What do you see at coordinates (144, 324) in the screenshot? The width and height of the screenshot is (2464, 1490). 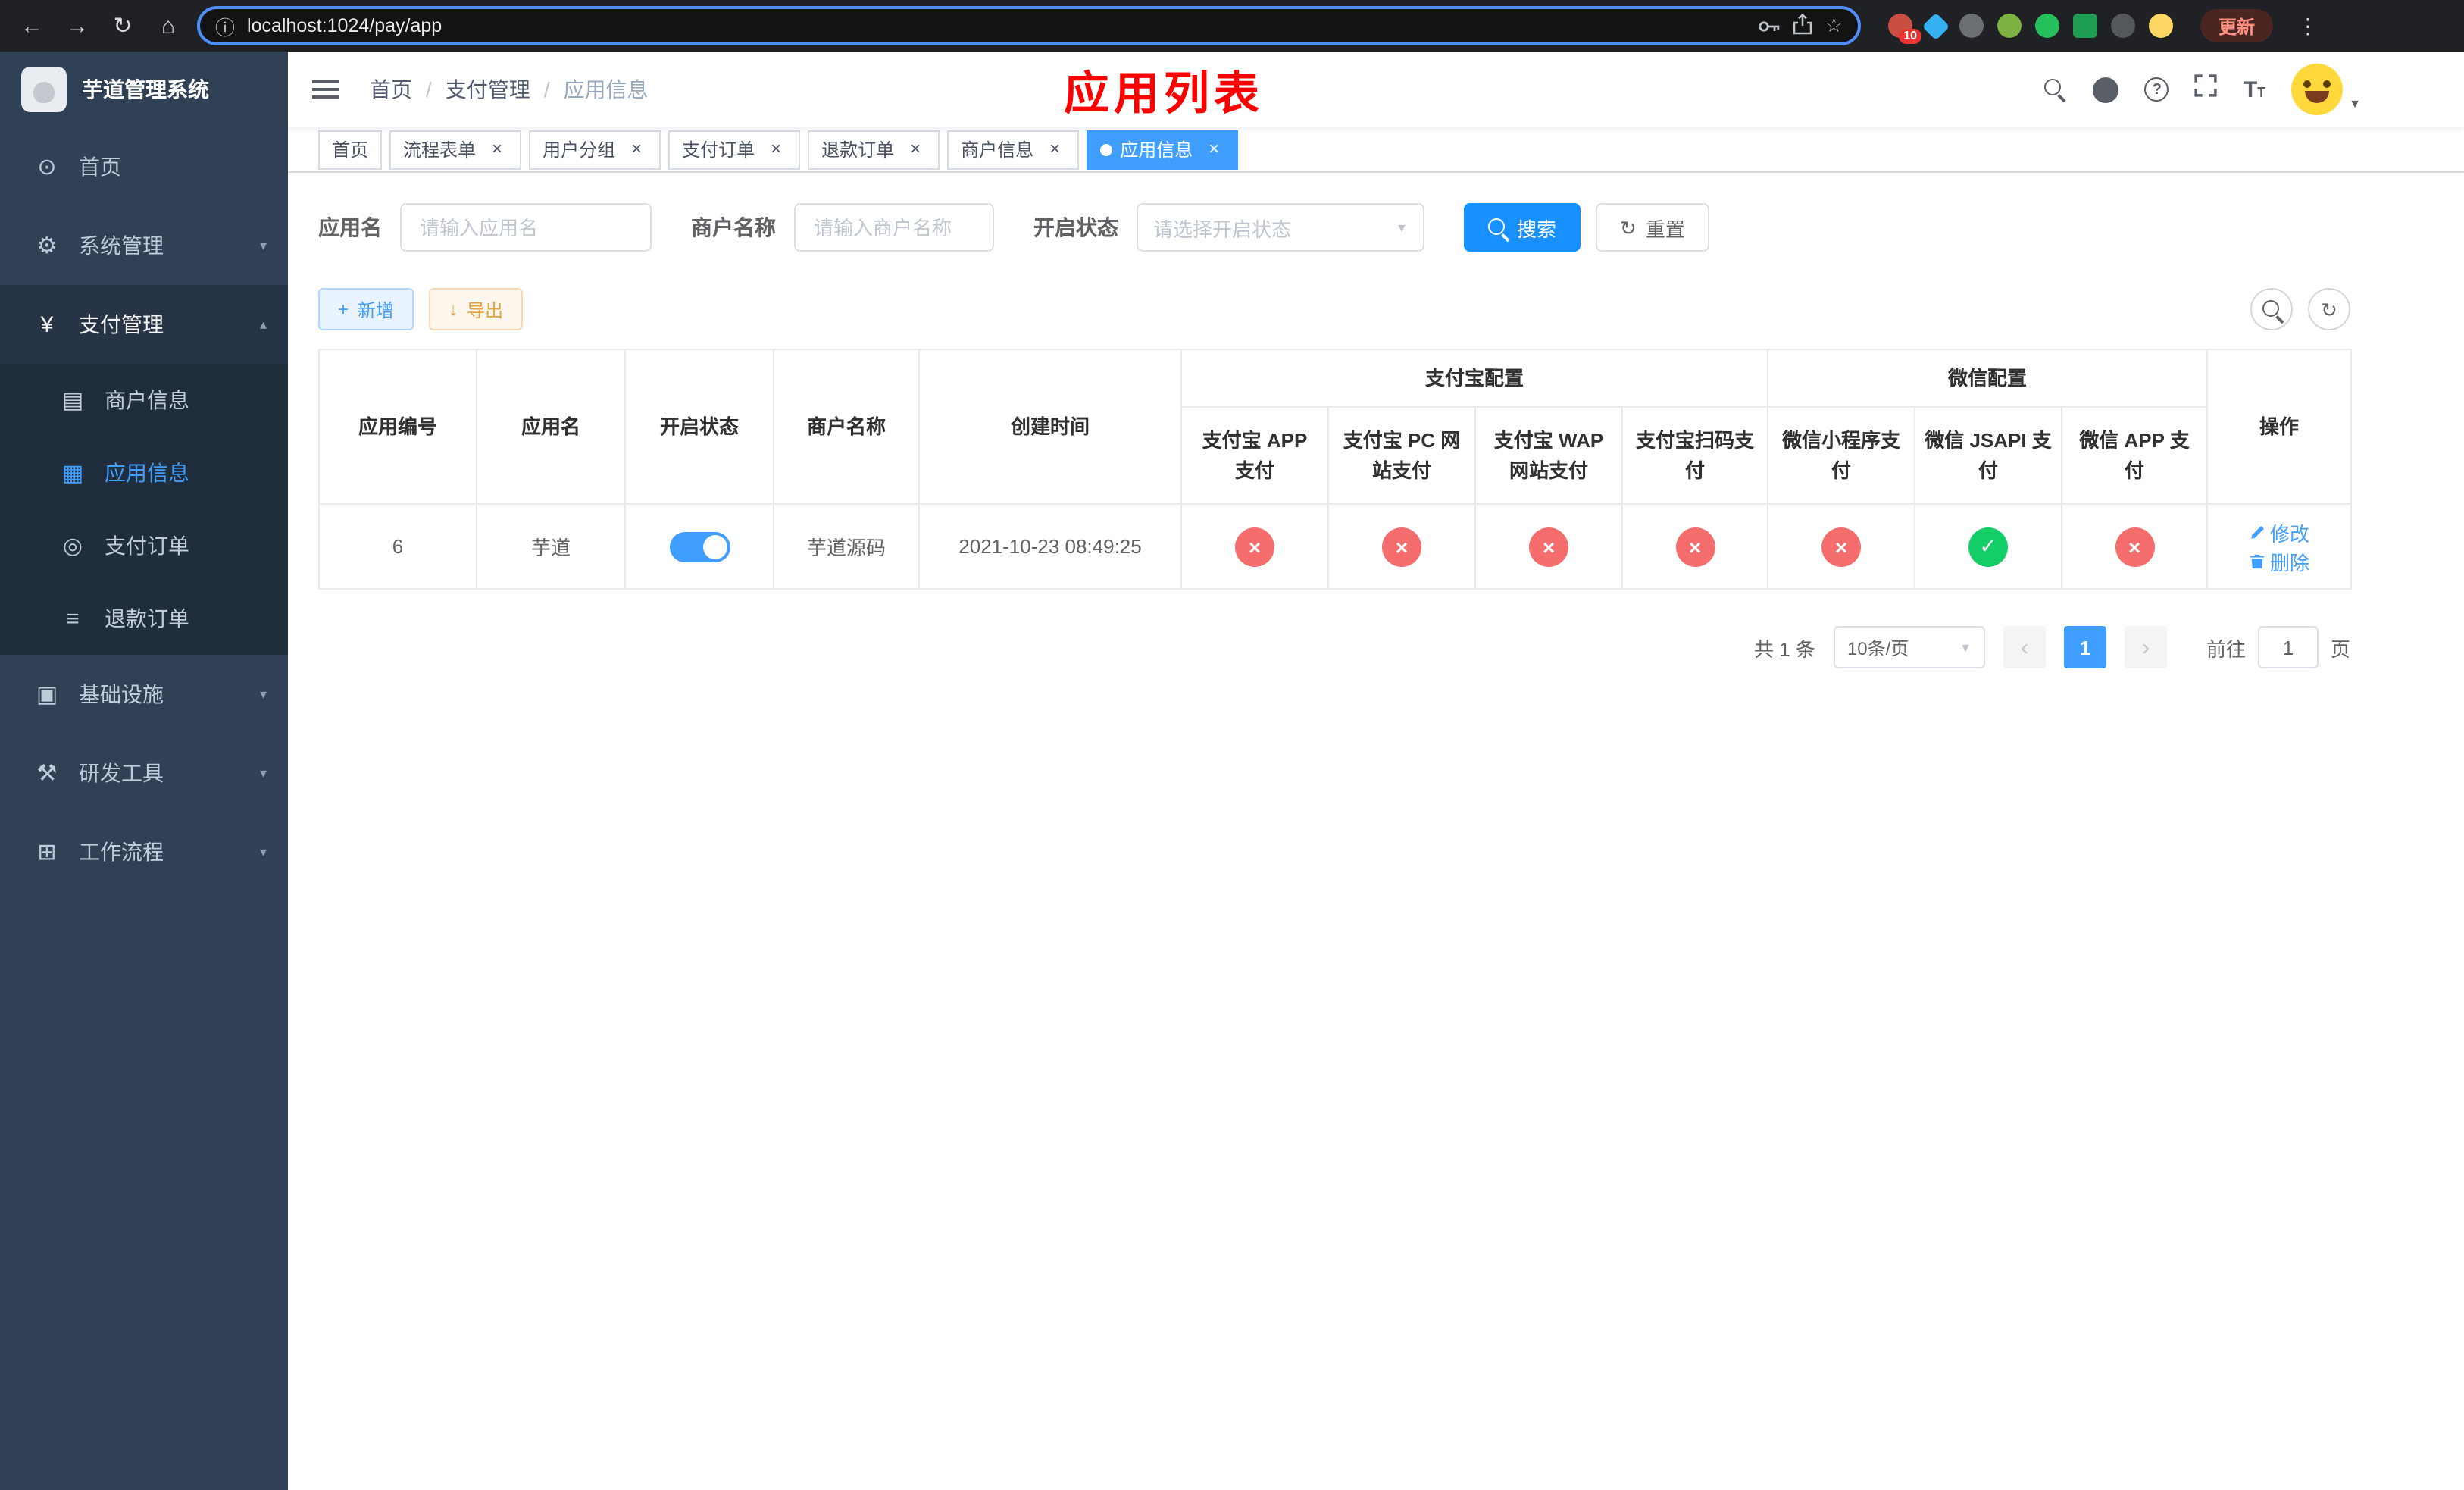 I see `sidebar-item-pay: ¥ 支付管理 ▴` at bounding box center [144, 324].